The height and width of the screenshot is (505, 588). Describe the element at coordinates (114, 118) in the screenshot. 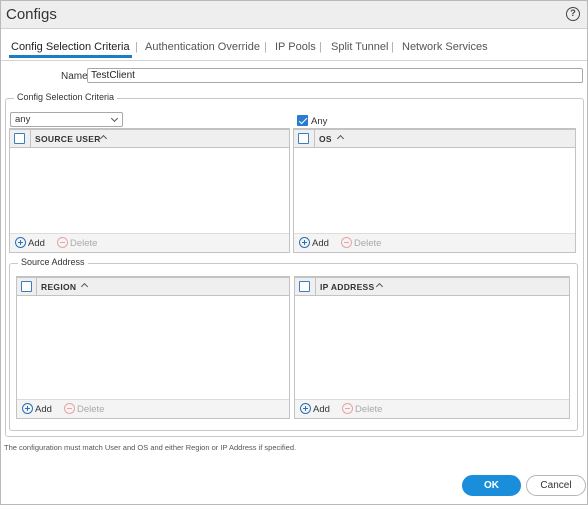

I see `chevron-down-icon` at that location.